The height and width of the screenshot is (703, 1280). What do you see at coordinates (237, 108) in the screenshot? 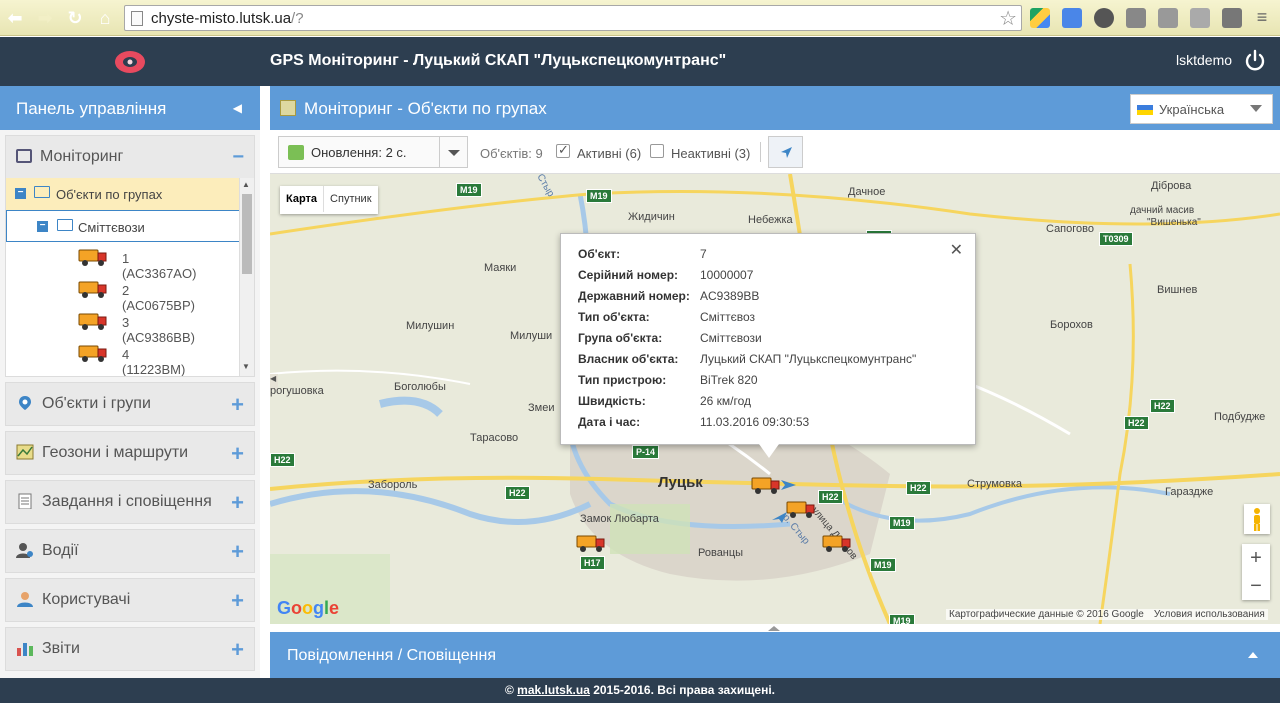
I see `collapse-sidebar-icon: ◀` at bounding box center [237, 108].